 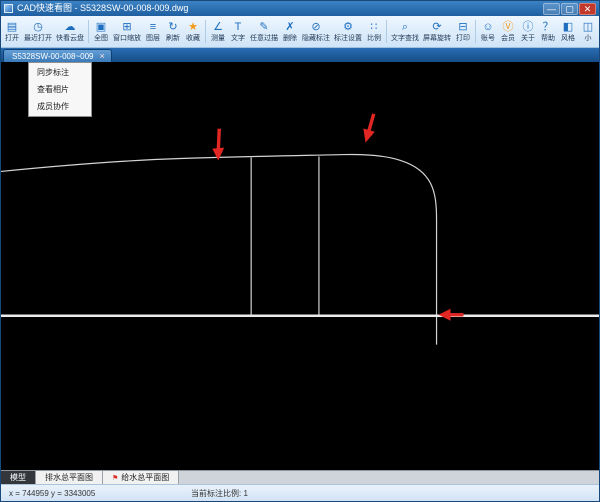 I want to click on drawing-tab: S5328SW-00-008~009 ×, so click(x=57, y=55).